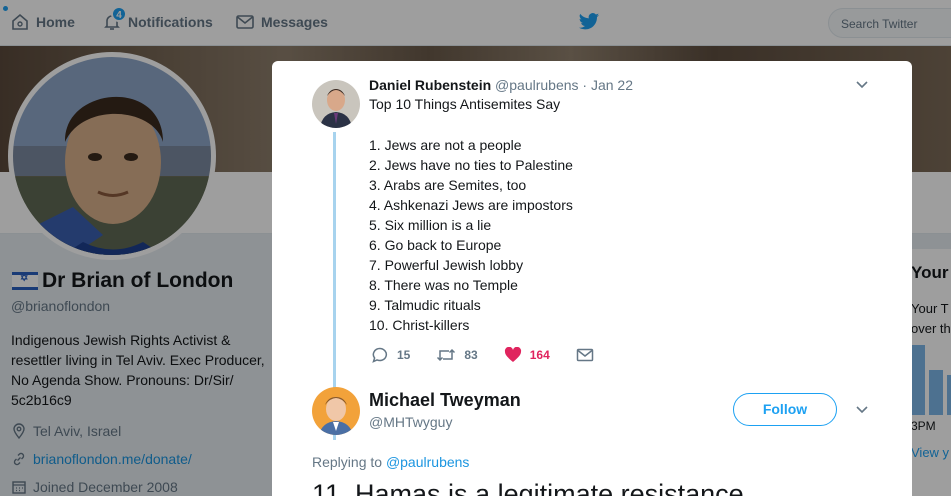  I want to click on tweet-menu-chevron-down-icon, so click(862, 85).